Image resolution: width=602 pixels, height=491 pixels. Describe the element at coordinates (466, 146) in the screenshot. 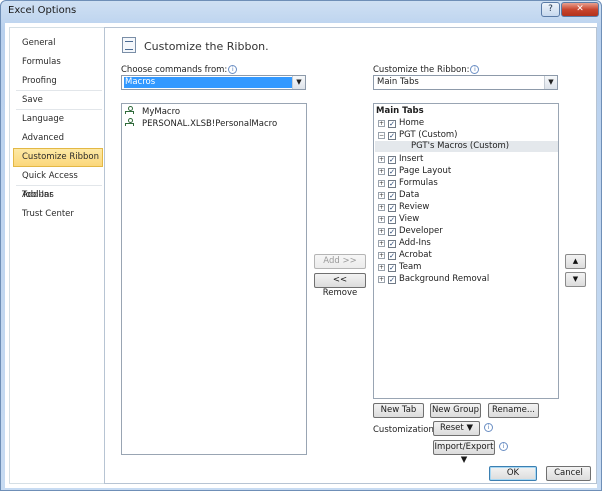

I see `tree-group-row: PGT's Macros (Custom)` at that location.